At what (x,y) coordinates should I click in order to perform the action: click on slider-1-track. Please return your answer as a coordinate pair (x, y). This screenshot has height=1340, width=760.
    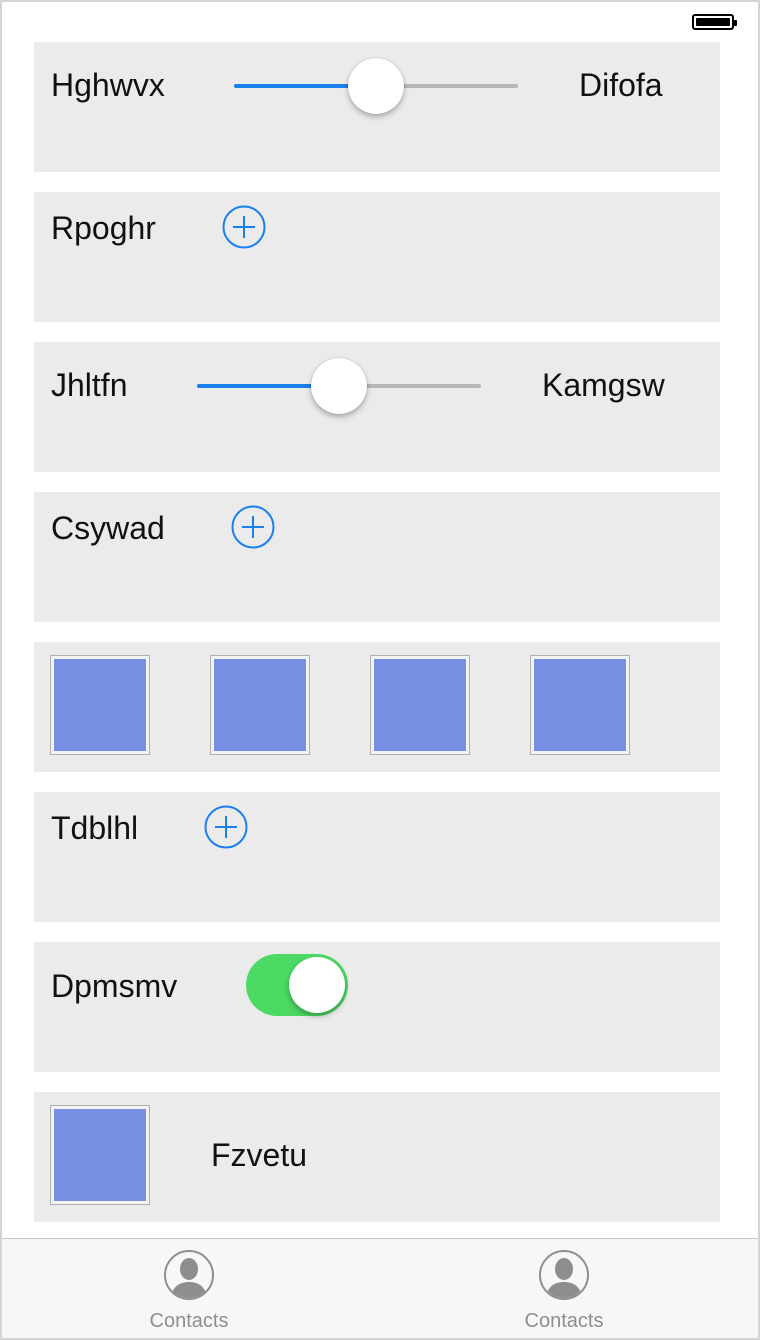
    Looking at the image, I should click on (376, 86).